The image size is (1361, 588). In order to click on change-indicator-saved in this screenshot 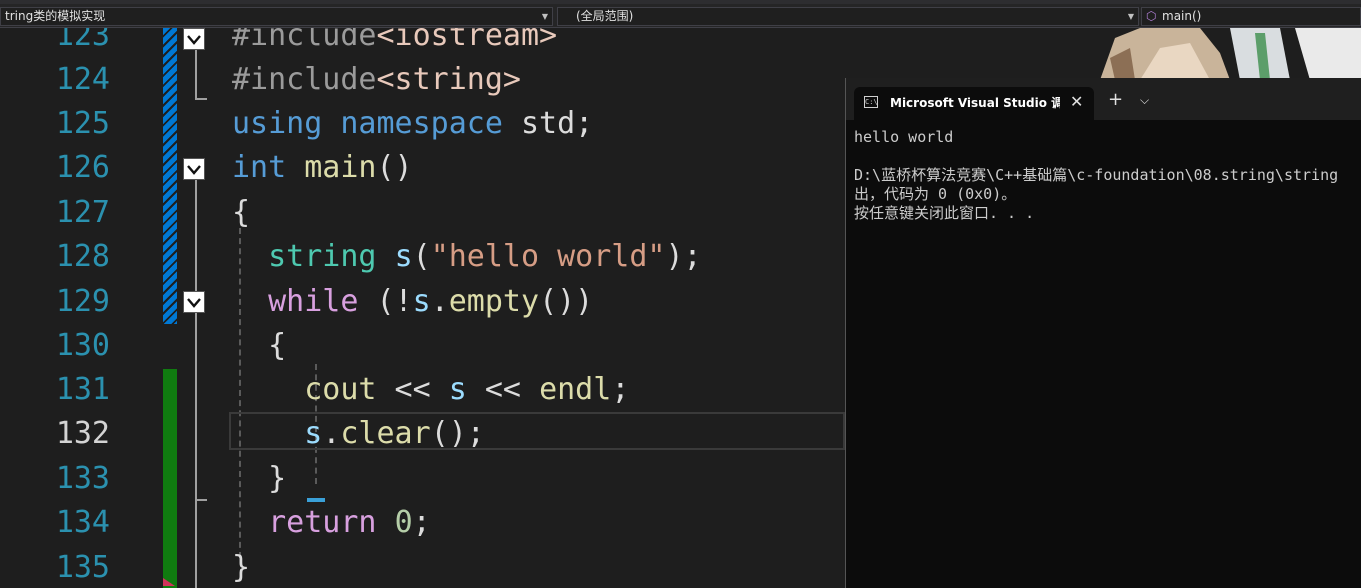, I will do `click(170, 176)`.